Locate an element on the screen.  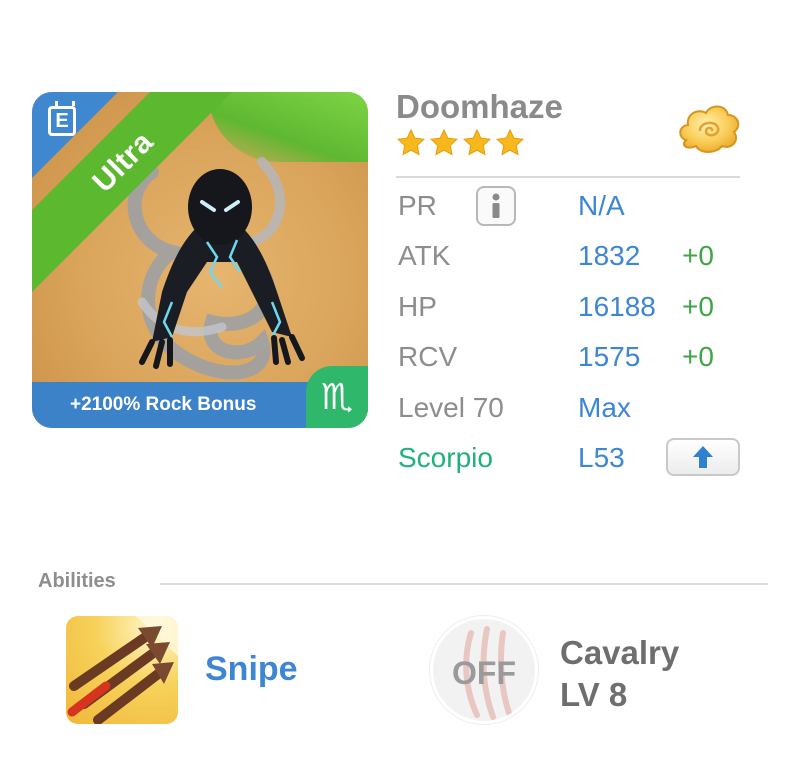
passive-ability-level: LV 8 is located at coordinates (594, 694).